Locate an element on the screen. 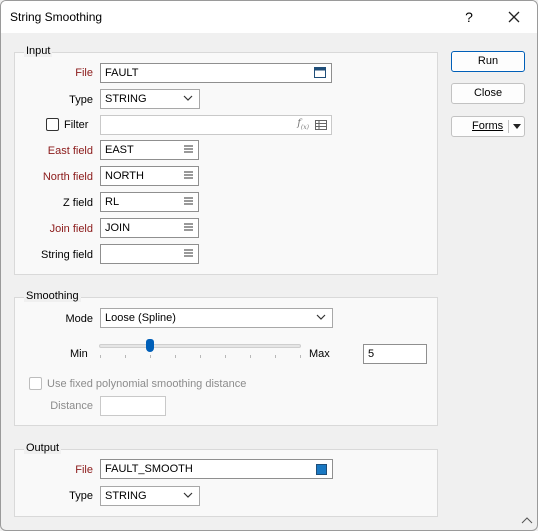  smoothing-slider-thumb is located at coordinates (150, 345).